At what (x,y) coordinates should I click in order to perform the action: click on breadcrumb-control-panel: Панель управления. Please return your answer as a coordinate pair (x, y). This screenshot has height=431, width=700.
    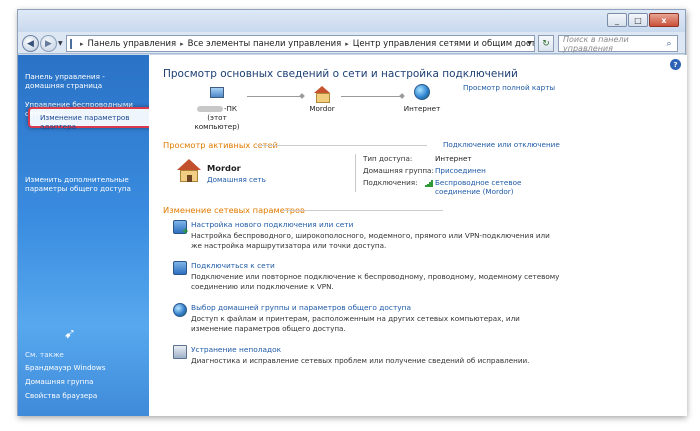
    Looking at the image, I should click on (132, 44).